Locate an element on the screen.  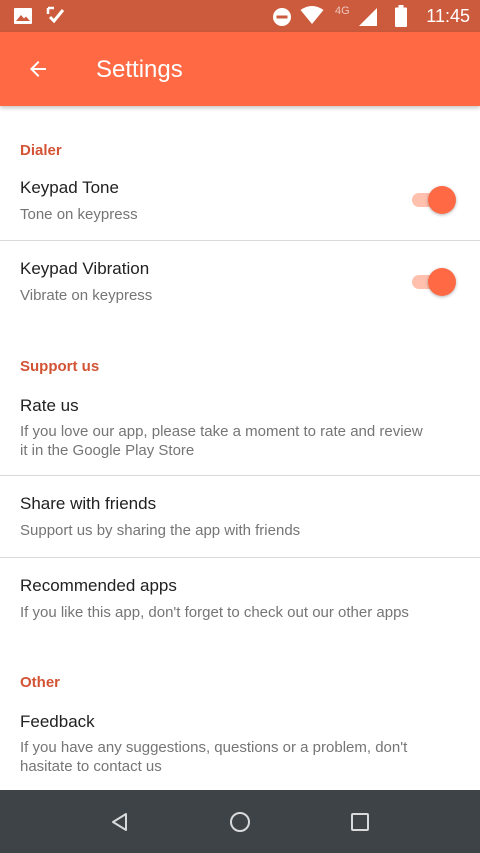
pref-summary: Vibrate on keypress is located at coordinates (86, 295).